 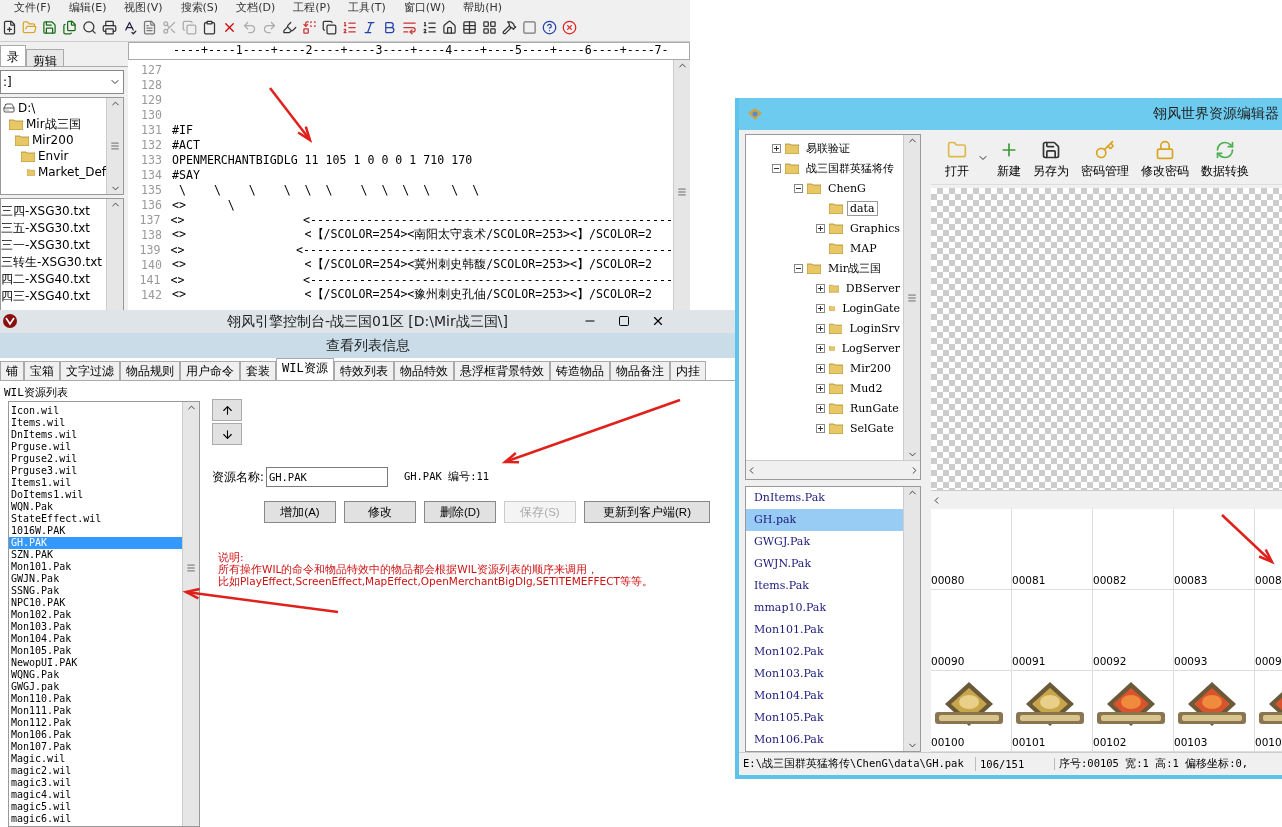 I want to click on list-item: Mon110.Pak, so click(x=95, y=699).